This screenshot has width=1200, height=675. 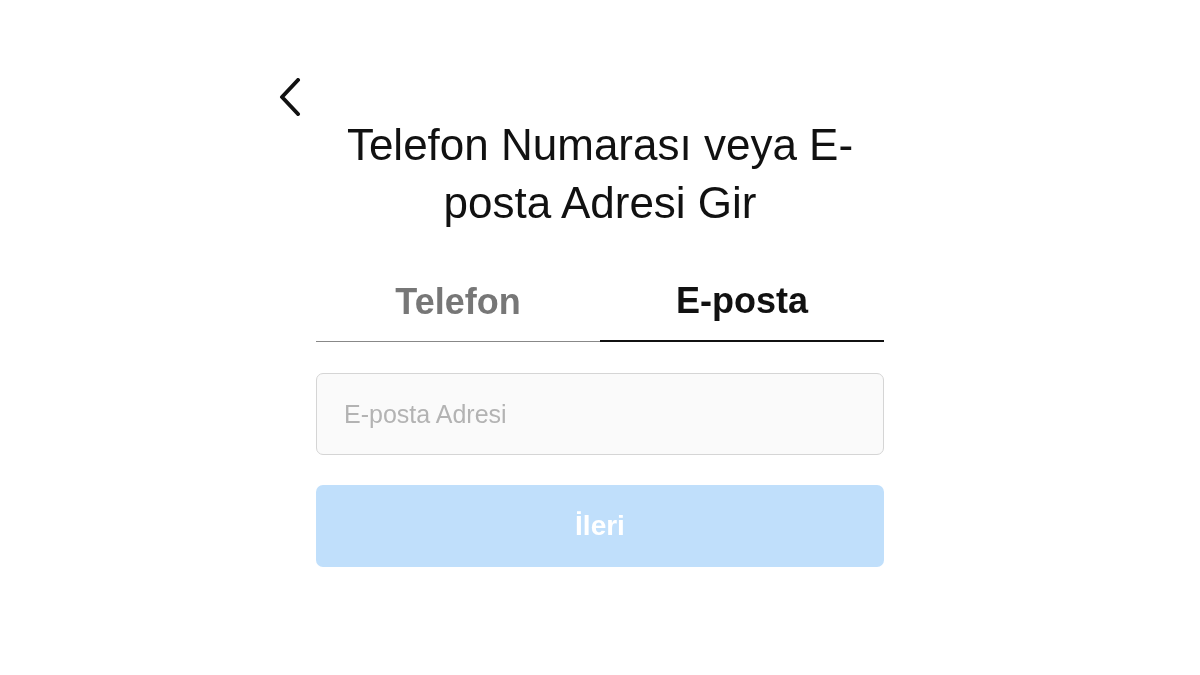 What do you see at coordinates (600, 174) in the screenshot?
I see `page-title: Telefon Numarası veya E-posta Adresi Gir` at bounding box center [600, 174].